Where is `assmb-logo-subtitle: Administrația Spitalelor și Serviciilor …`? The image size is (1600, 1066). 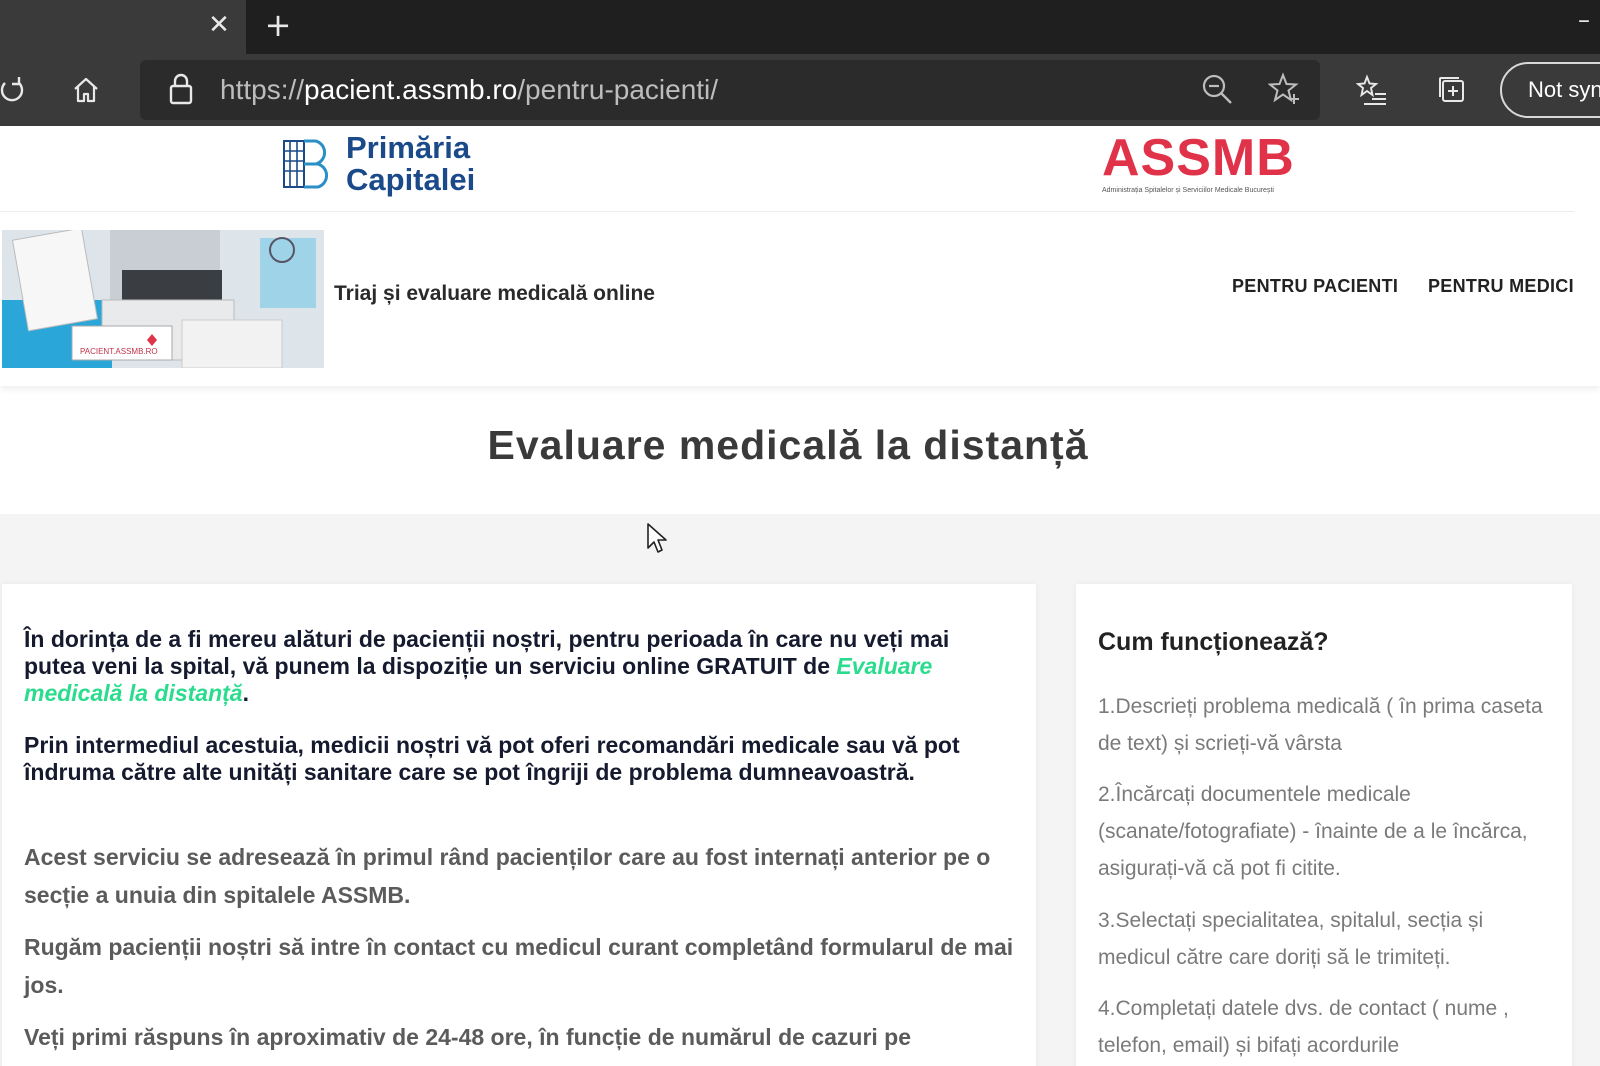 assmb-logo-subtitle: Administrația Spitalelor și Serviciilor … is located at coordinates (1188, 190).